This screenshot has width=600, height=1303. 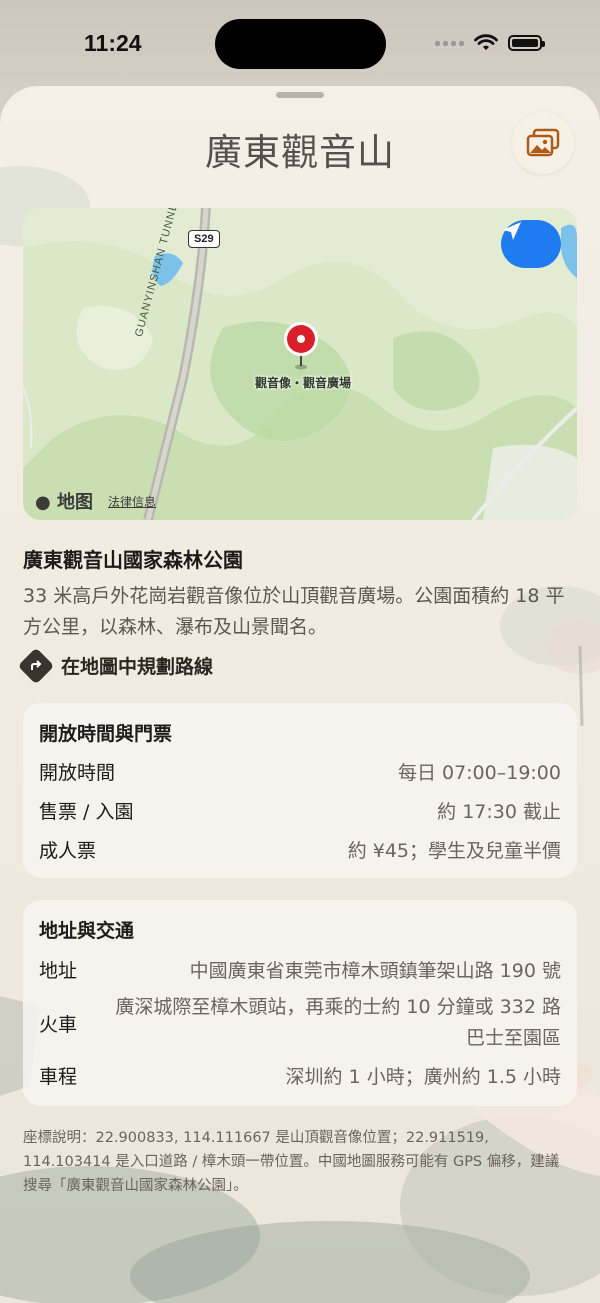 I want to click on info-row-value: 廣深城際至樟木頭站，再乘的士約 10 分鐘或 332 路巴士至園區, so click(x=338, y=1022).